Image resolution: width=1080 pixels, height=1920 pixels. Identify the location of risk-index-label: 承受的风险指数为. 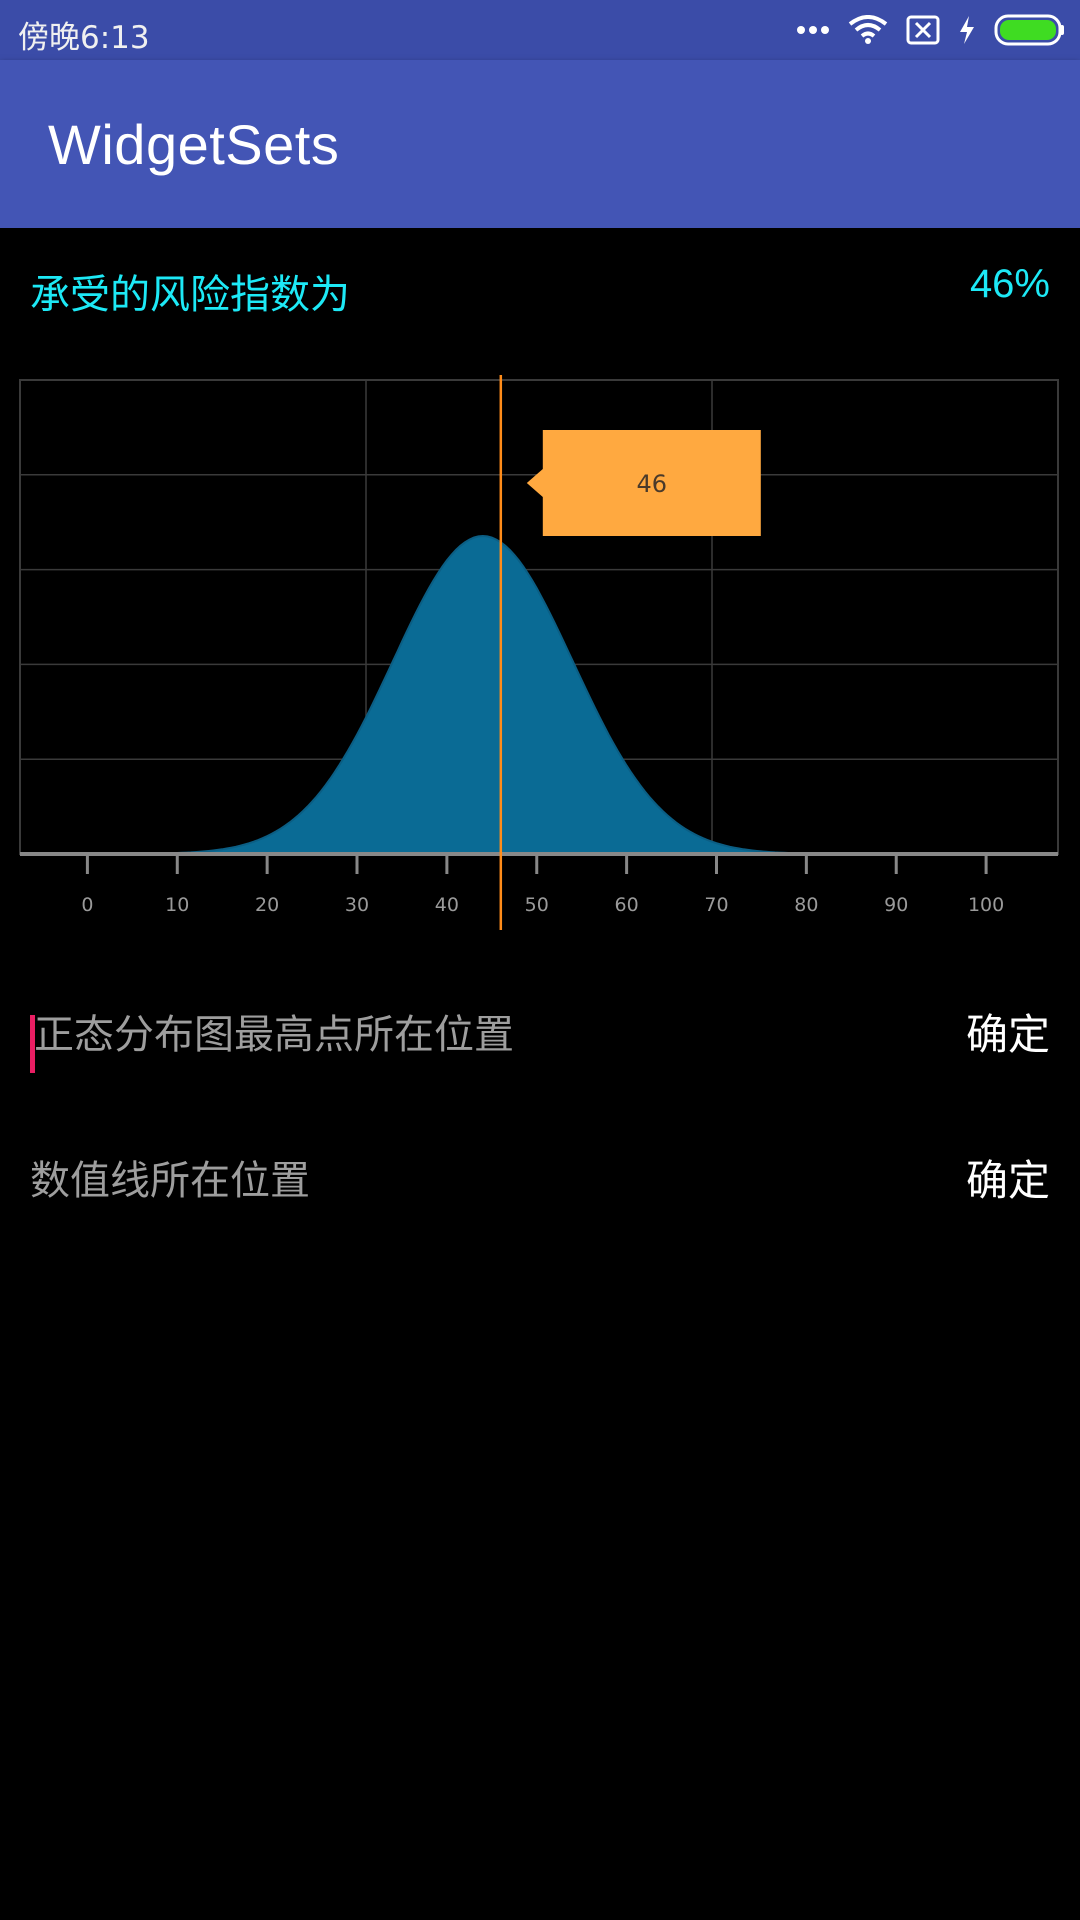
(190, 295).